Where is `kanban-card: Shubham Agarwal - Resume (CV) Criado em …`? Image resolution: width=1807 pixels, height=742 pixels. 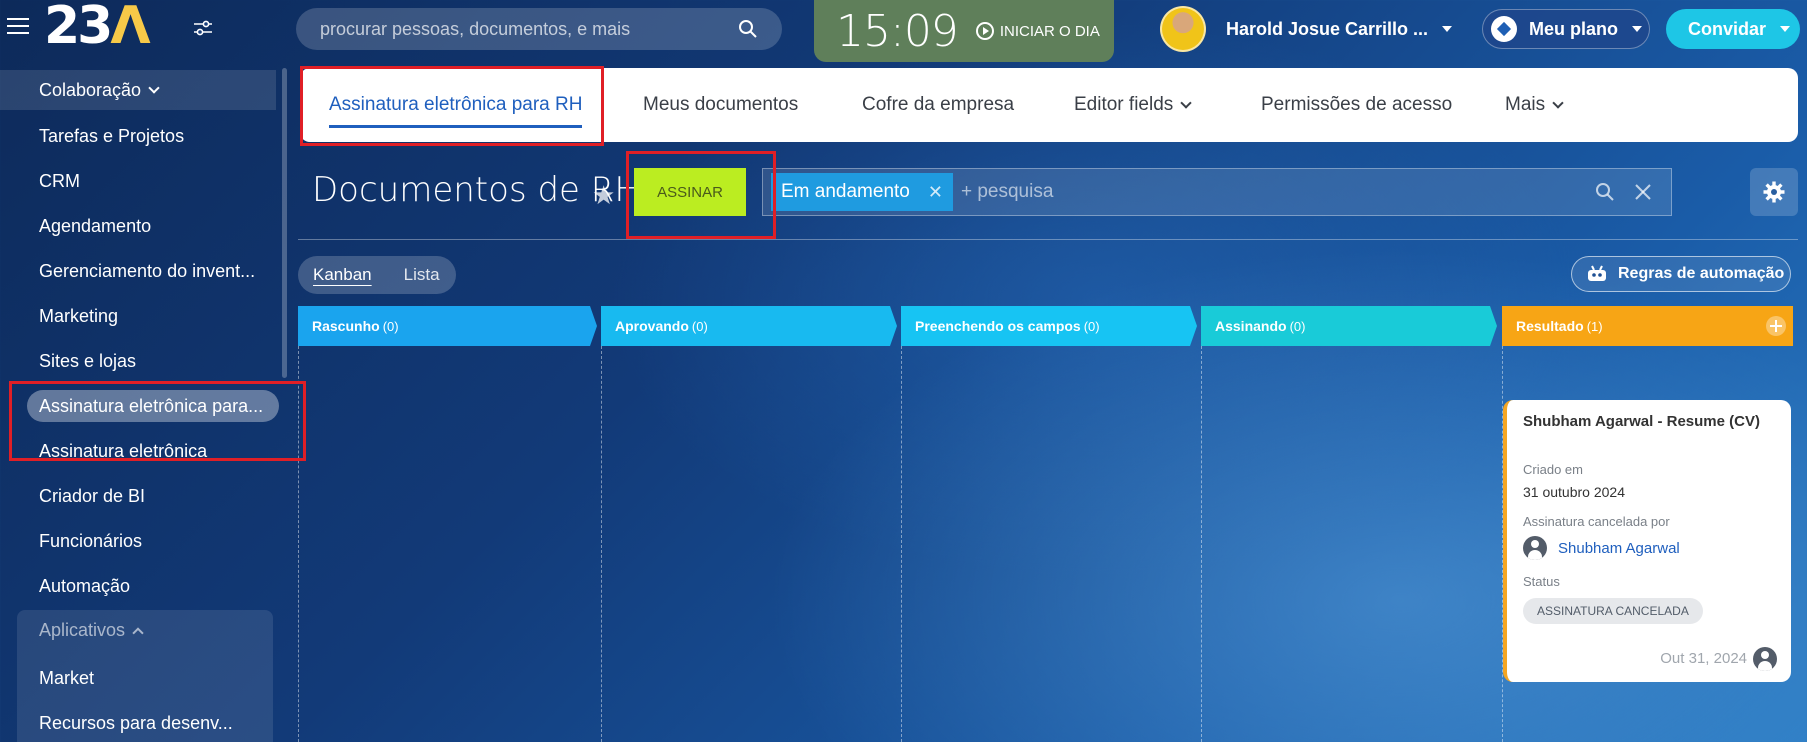
kanban-card: Shubham Agarwal - Resume (CV) Criado em … is located at coordinates (1647, 541).